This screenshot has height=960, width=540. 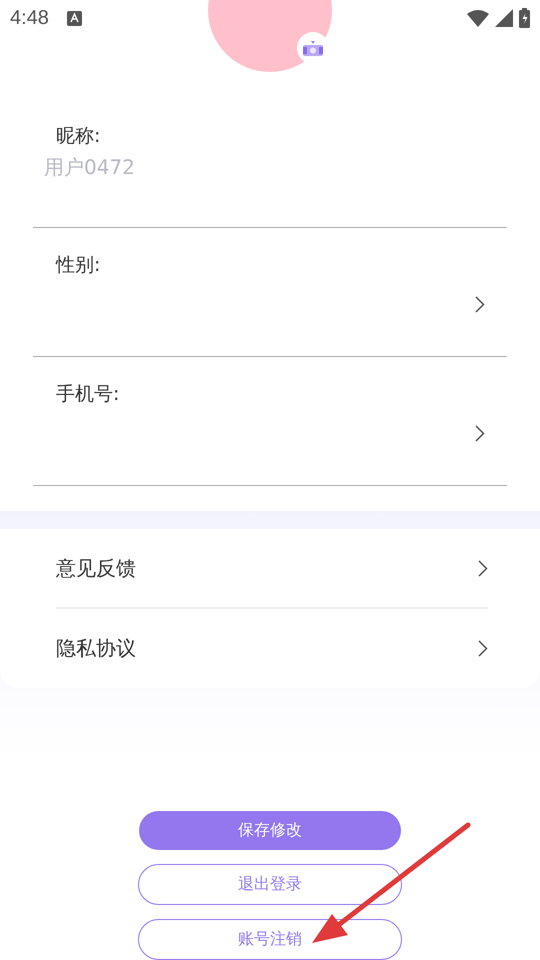 What do you see at coordinates (272, 569) in the screenshot?
I see `menu-item: 意见反馈` at bounding box center [272, 569].